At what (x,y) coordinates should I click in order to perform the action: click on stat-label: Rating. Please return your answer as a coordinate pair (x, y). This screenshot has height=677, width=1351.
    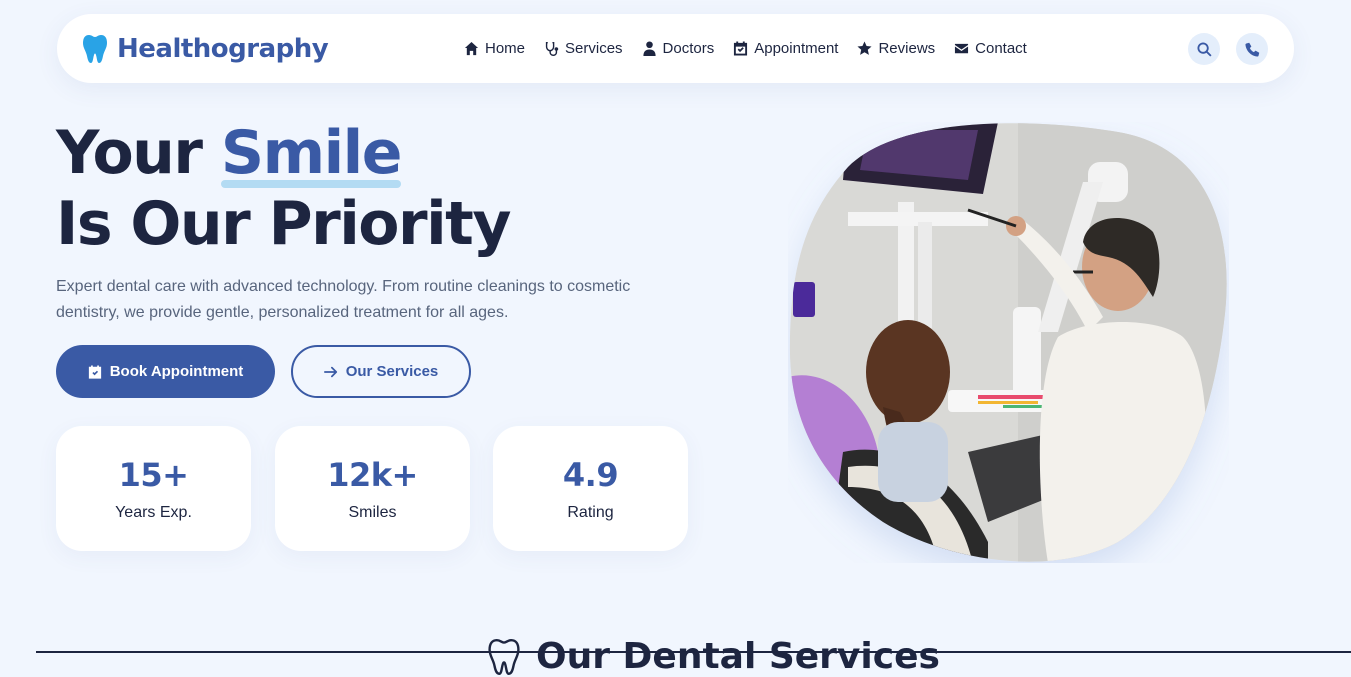
    Looking at the image, I should click on (590, 512).